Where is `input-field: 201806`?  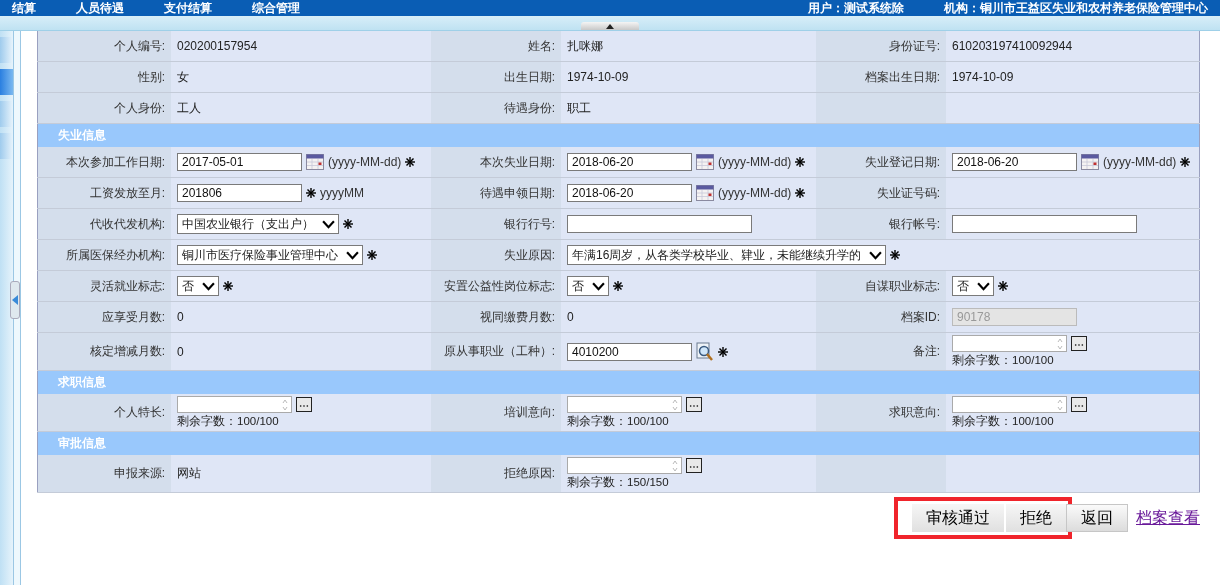
input-field: 201806 is located at coordinates (239, 193).